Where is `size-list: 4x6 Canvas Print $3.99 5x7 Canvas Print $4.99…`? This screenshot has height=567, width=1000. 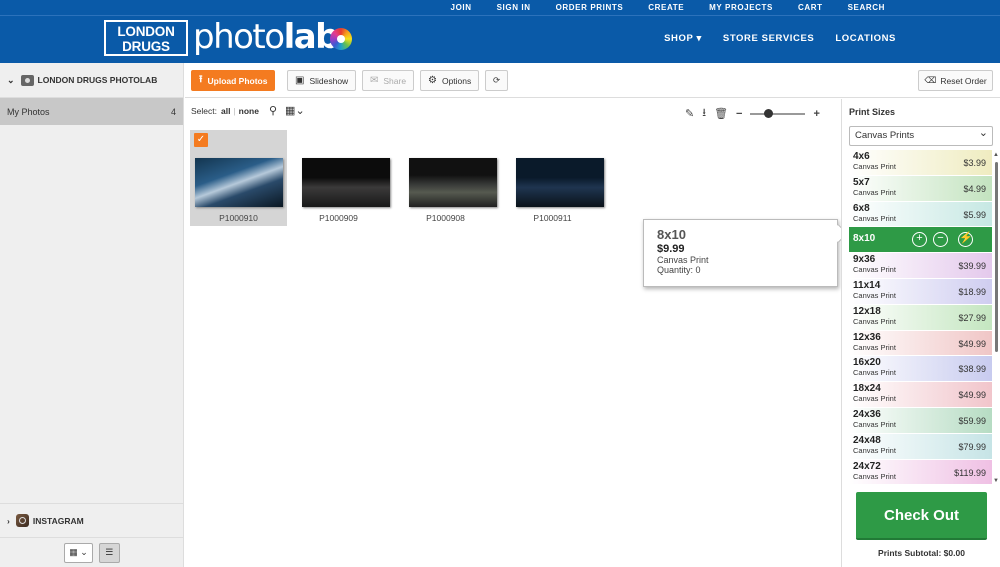
size-list: 4x6 Canvas Print $3.99 5x7 Canvas Print $4.99… is located at coordinates (920, 318).